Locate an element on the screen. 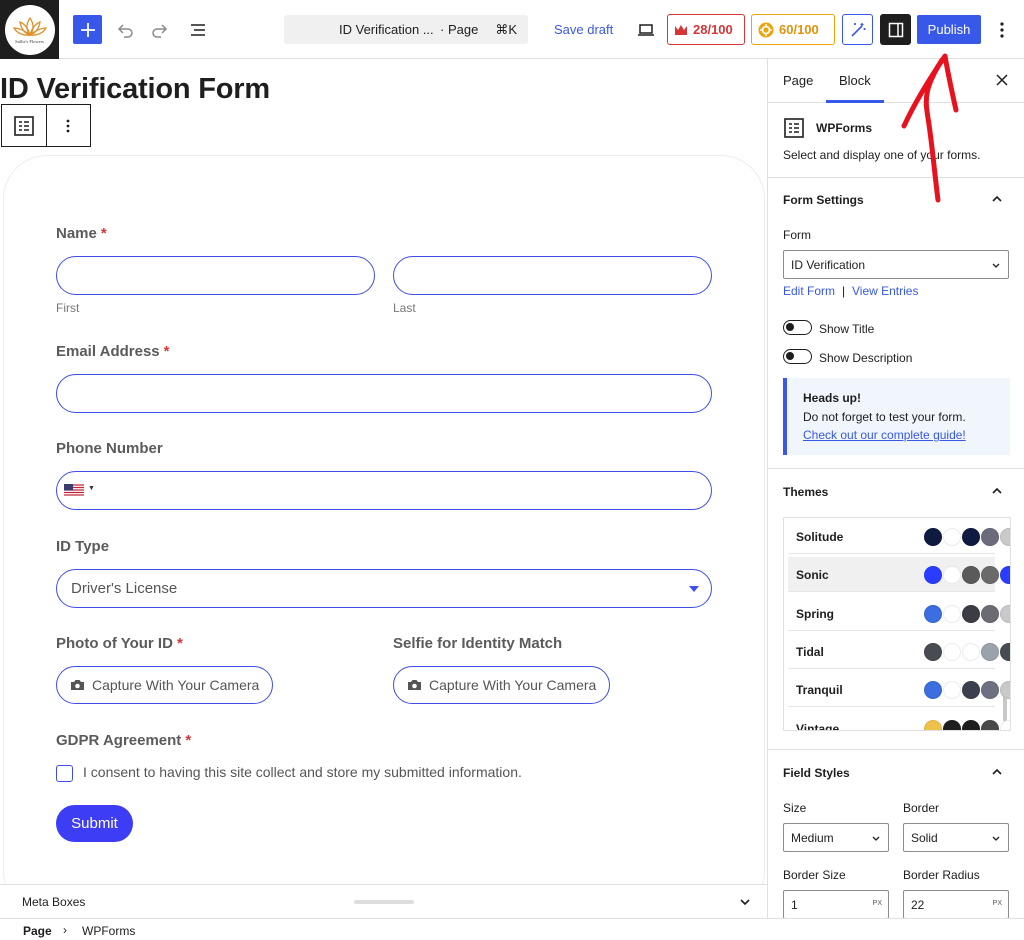 This screenshot has height=940, width=1024. border-size-label: Border Size is located at coordinates (814, 875).